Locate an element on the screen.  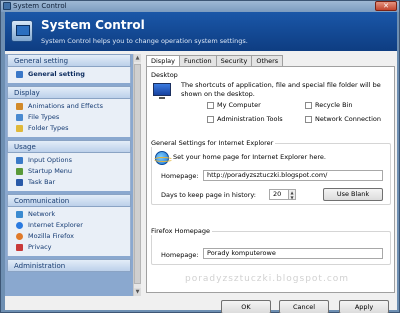
system-control-icon is located at coordinates (22, 31).